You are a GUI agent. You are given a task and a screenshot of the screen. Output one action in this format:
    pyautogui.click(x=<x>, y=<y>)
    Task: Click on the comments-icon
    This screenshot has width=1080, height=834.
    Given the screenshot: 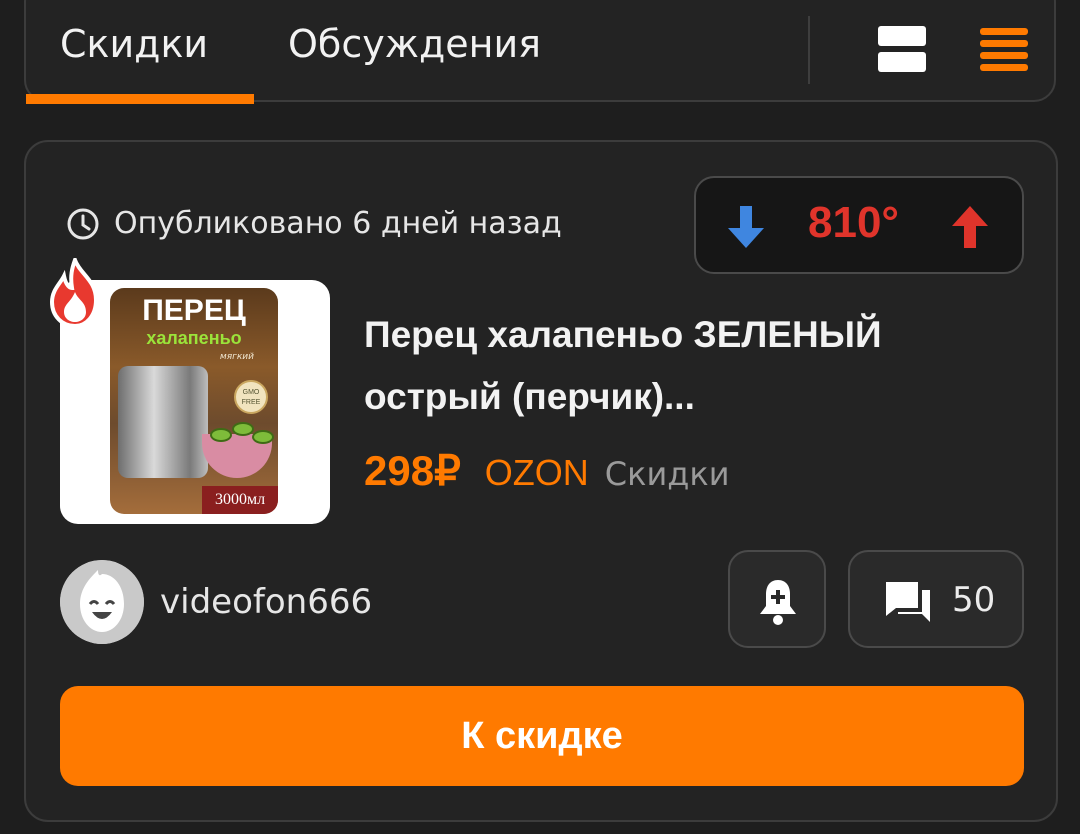 What is the action you would take?
    pyautogui.click(x=908, y=602)
    